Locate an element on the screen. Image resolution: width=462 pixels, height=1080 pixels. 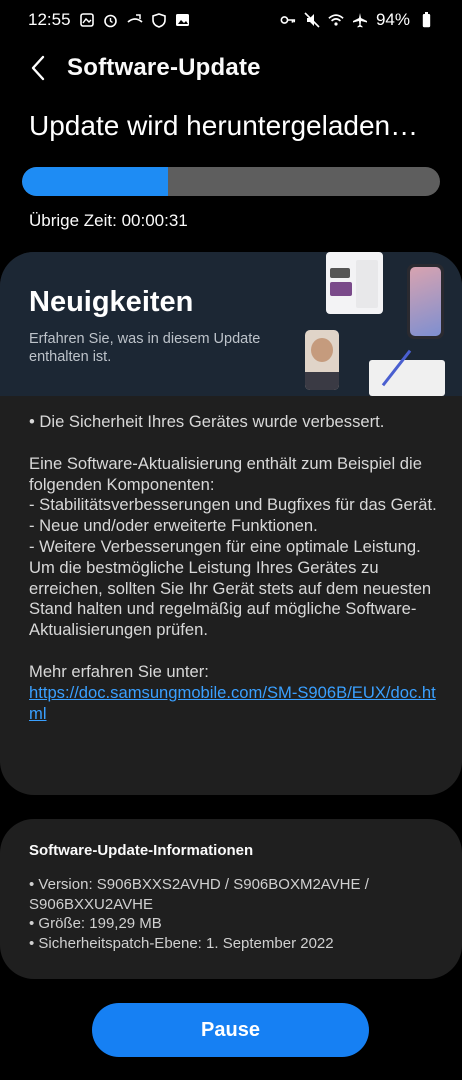
image-notification-icon is located at coordinates (87, 20).